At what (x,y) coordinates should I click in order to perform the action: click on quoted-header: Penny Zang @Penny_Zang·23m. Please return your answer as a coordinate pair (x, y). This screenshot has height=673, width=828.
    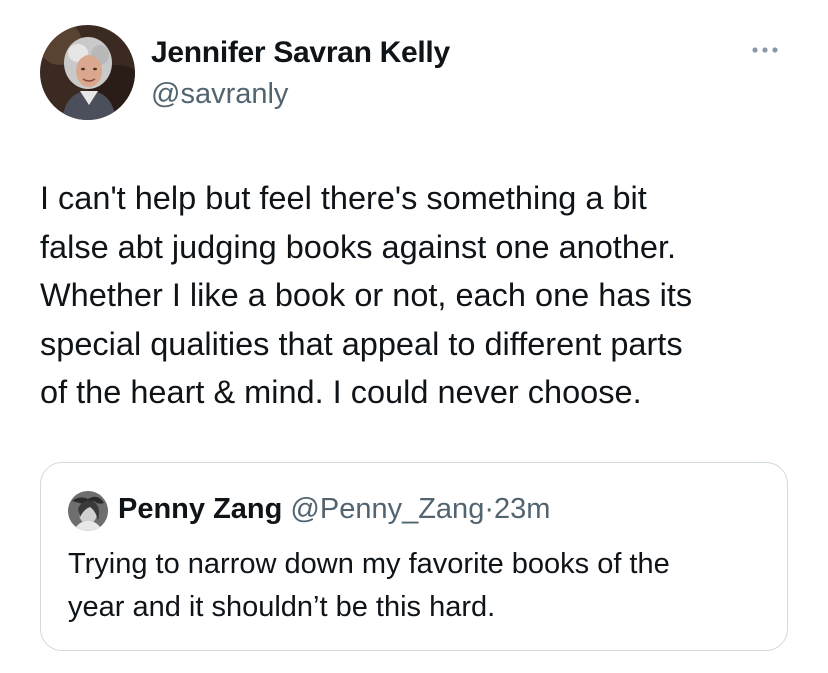
    Looking at the image, I should click on (334, 509).